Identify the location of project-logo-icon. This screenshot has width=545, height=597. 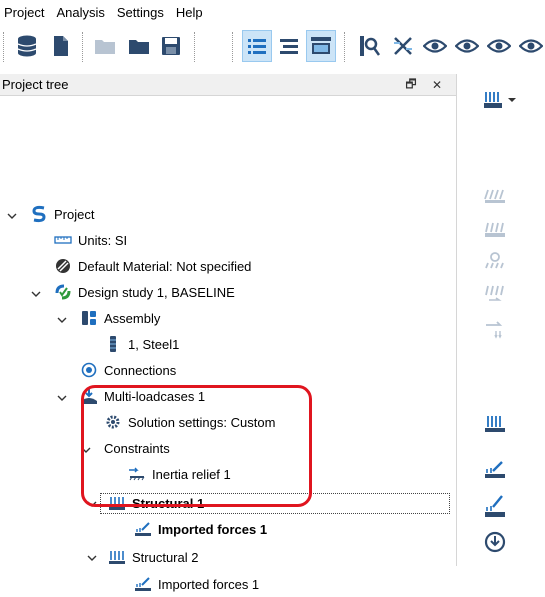
(39, 214).